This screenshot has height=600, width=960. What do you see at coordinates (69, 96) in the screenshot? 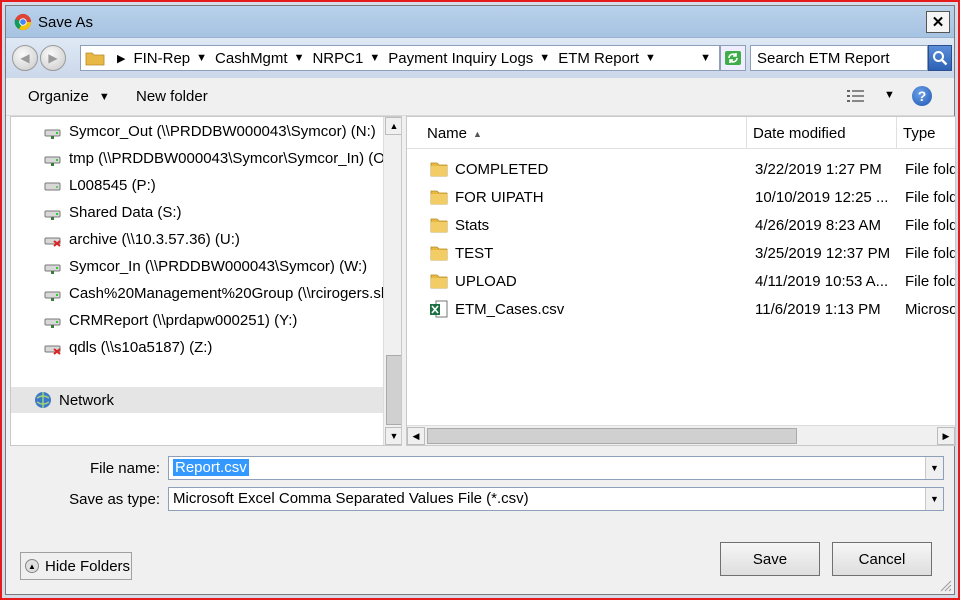
I see `organize-button: Organize ▼` at bounding box center [69, 96].